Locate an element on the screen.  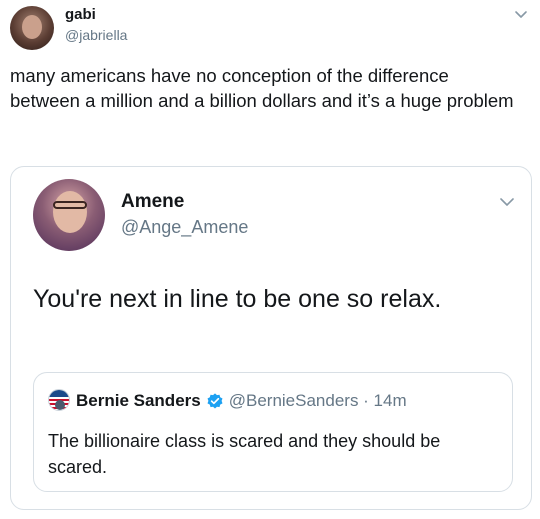
tweet-text: You're next in line to be one so relax. is located at coordinates (237, 299).